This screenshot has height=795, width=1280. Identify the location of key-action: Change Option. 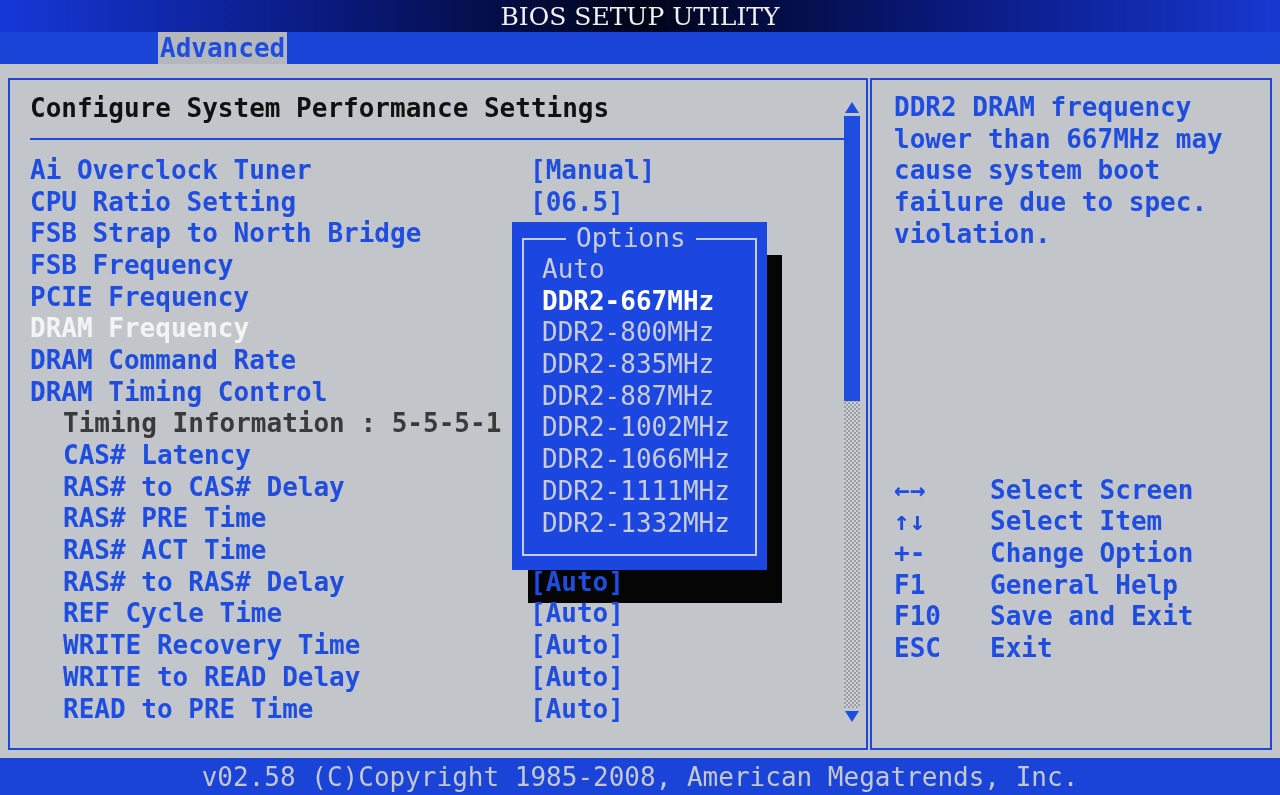
(1092, 553).